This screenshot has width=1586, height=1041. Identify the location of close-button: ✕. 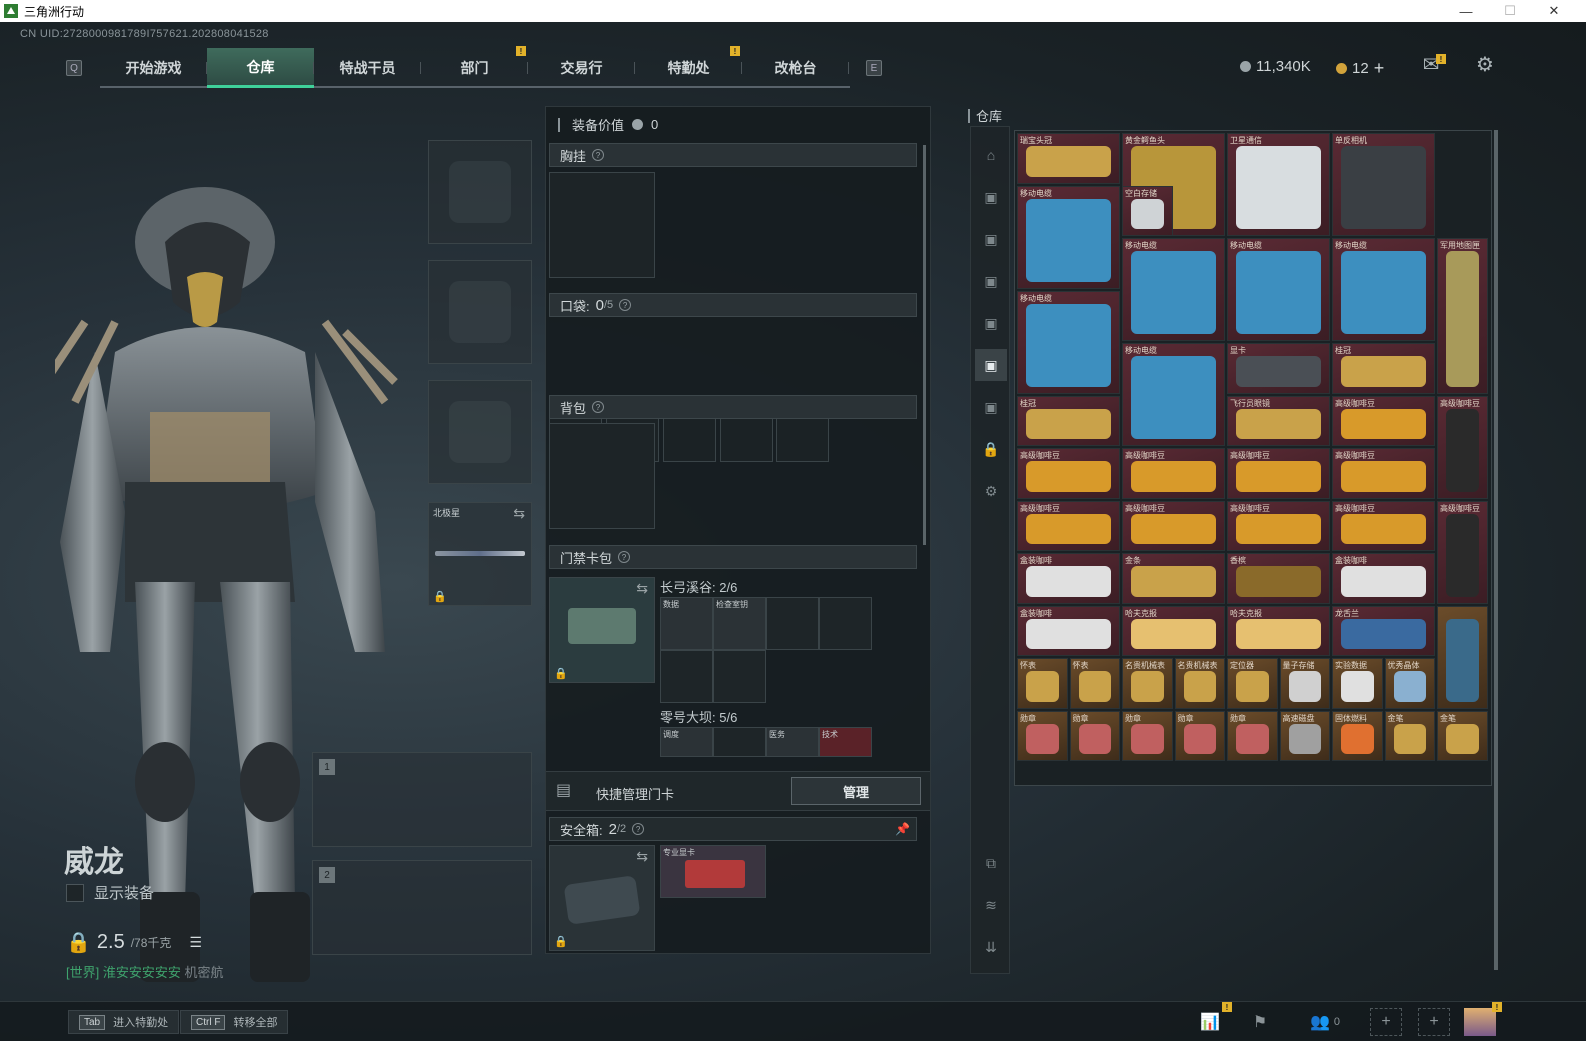
(1554, 11).